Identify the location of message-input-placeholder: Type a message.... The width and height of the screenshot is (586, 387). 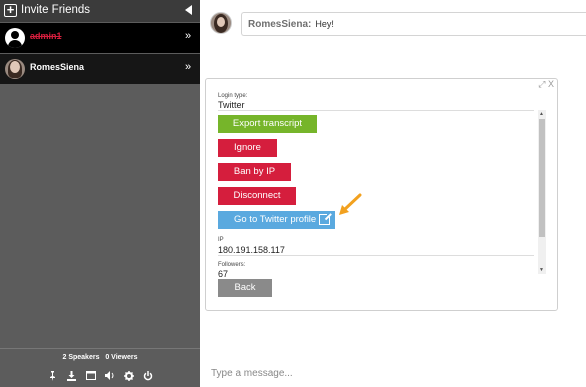
(252, 373).